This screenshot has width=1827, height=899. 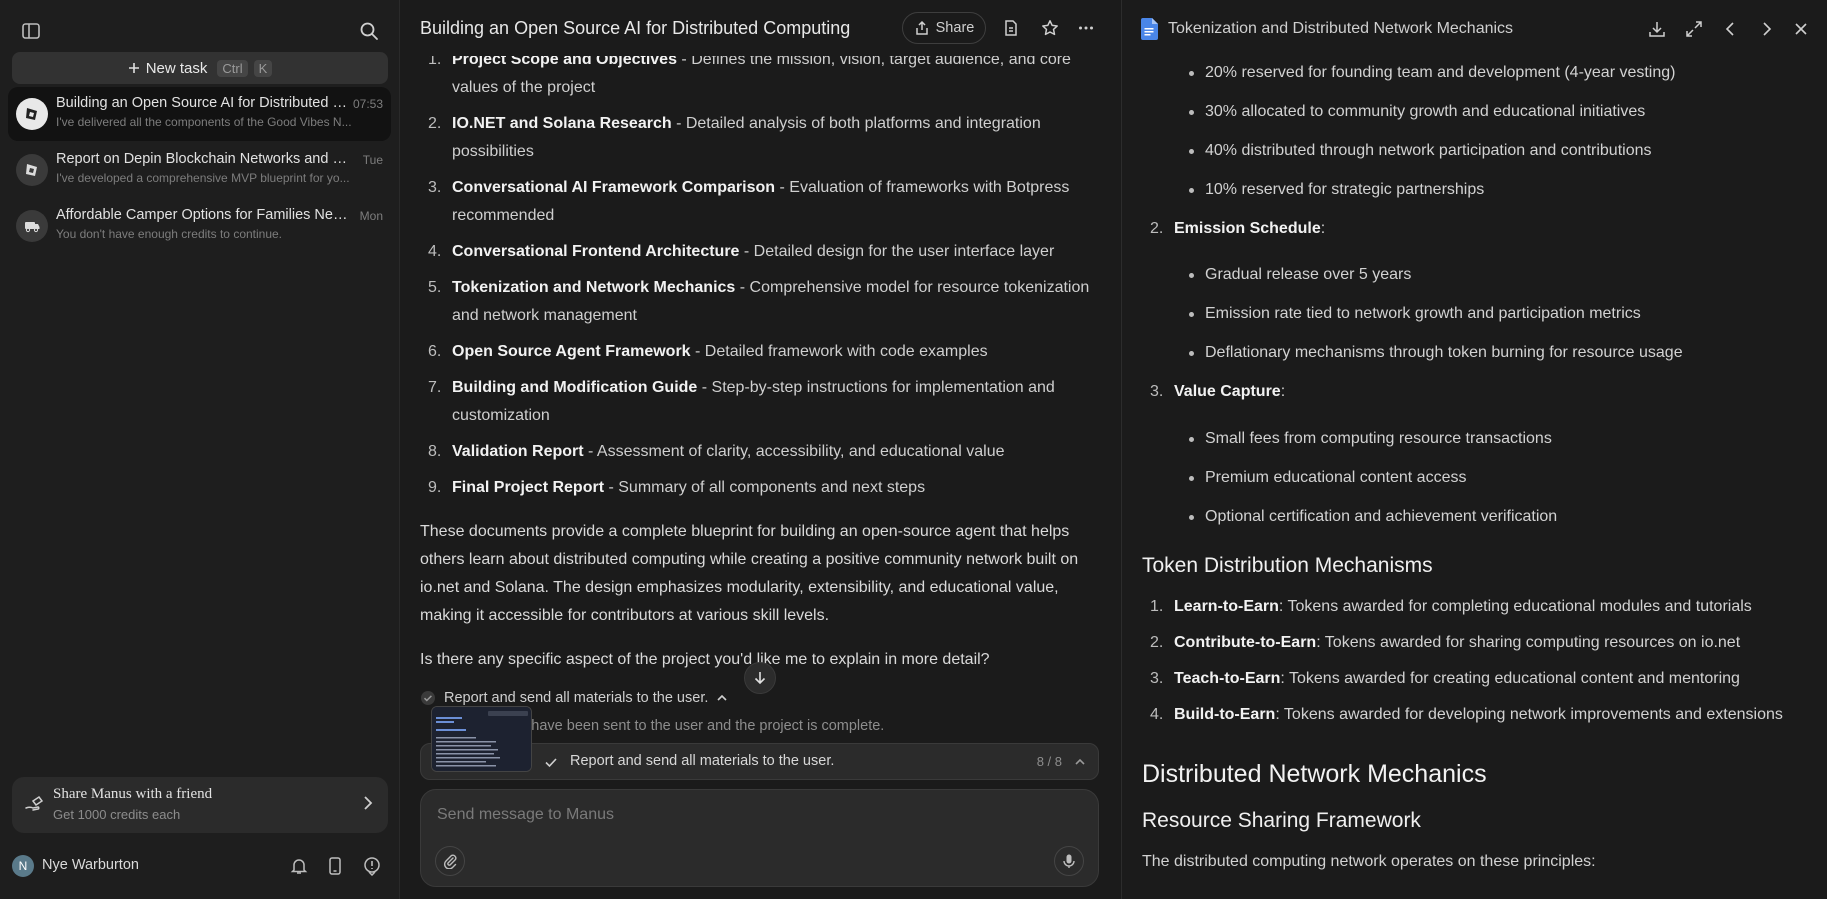 I want to click on share-icon, so click(x=922, y=28).